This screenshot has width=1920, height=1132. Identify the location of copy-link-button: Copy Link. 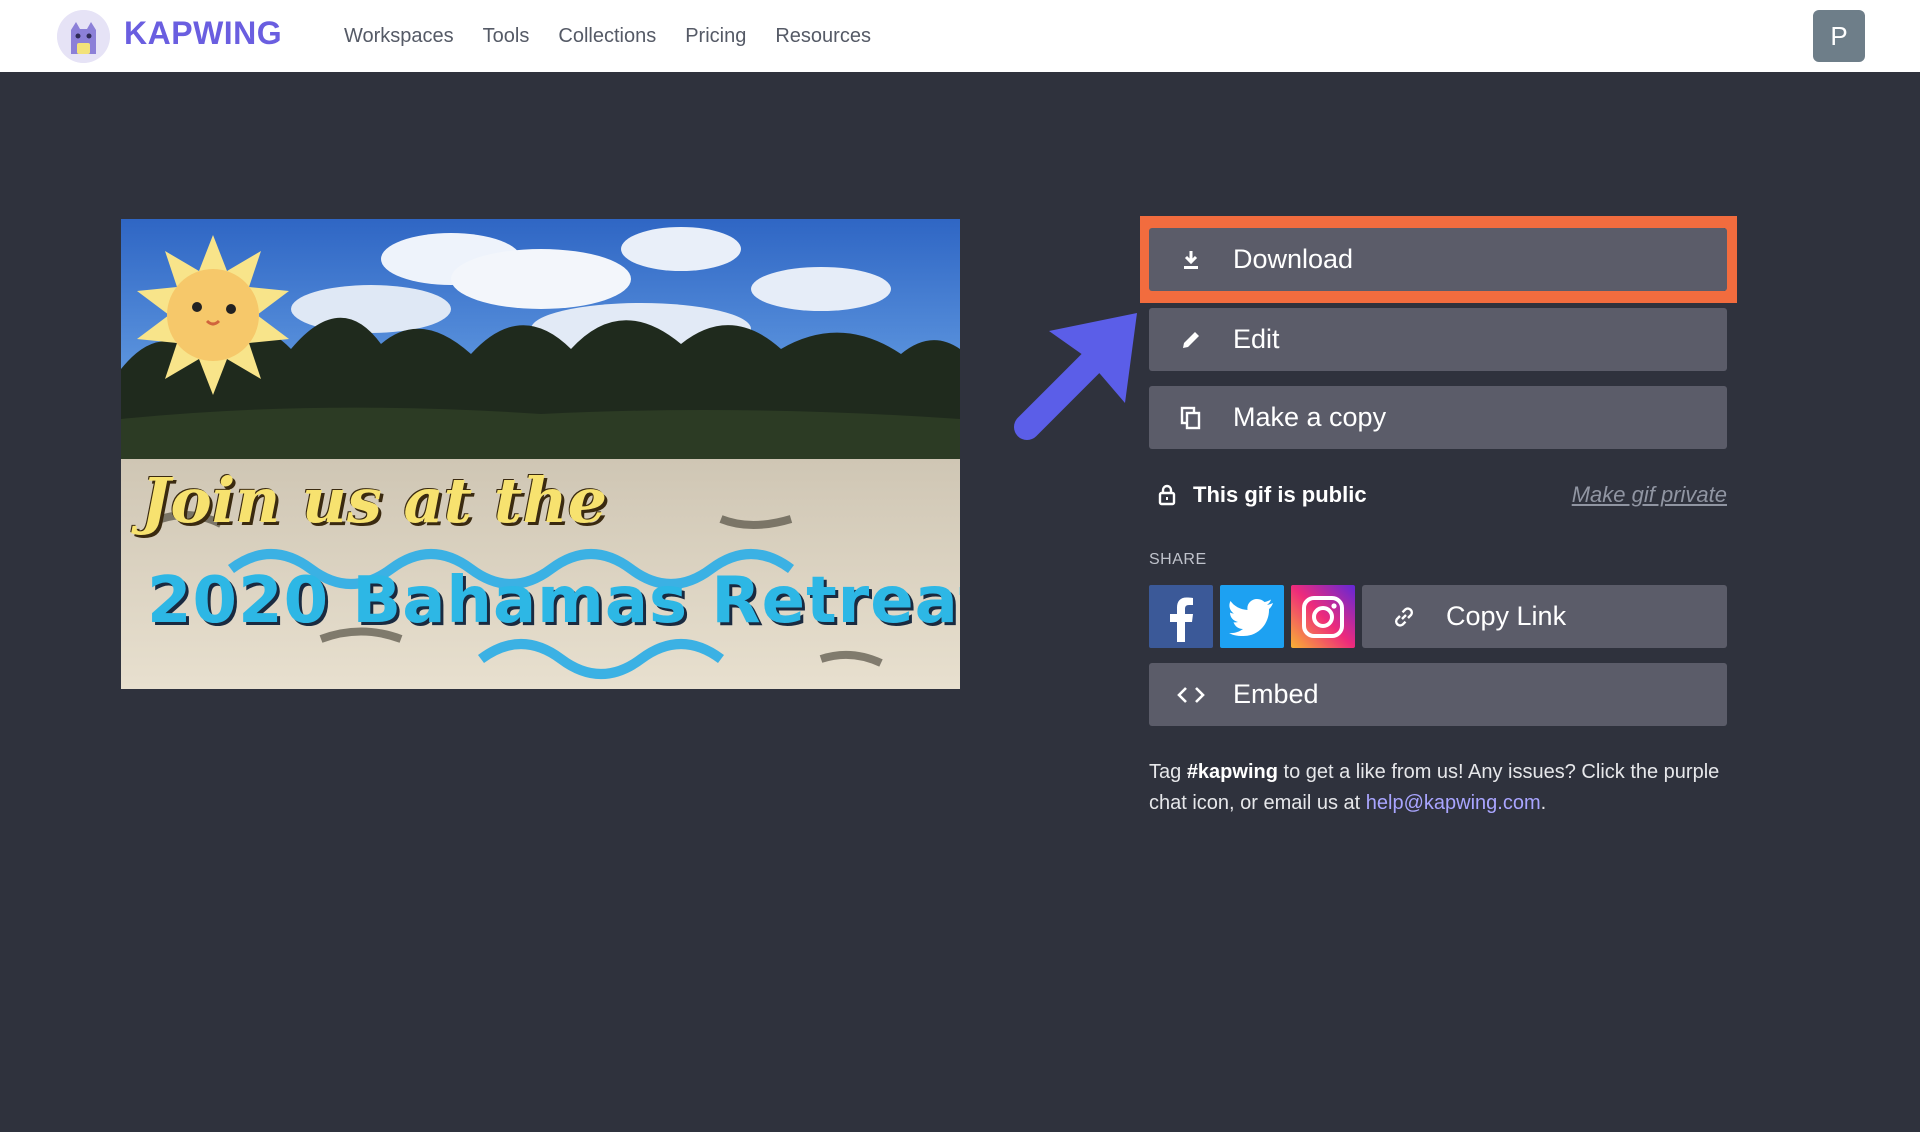
(1544, 616).